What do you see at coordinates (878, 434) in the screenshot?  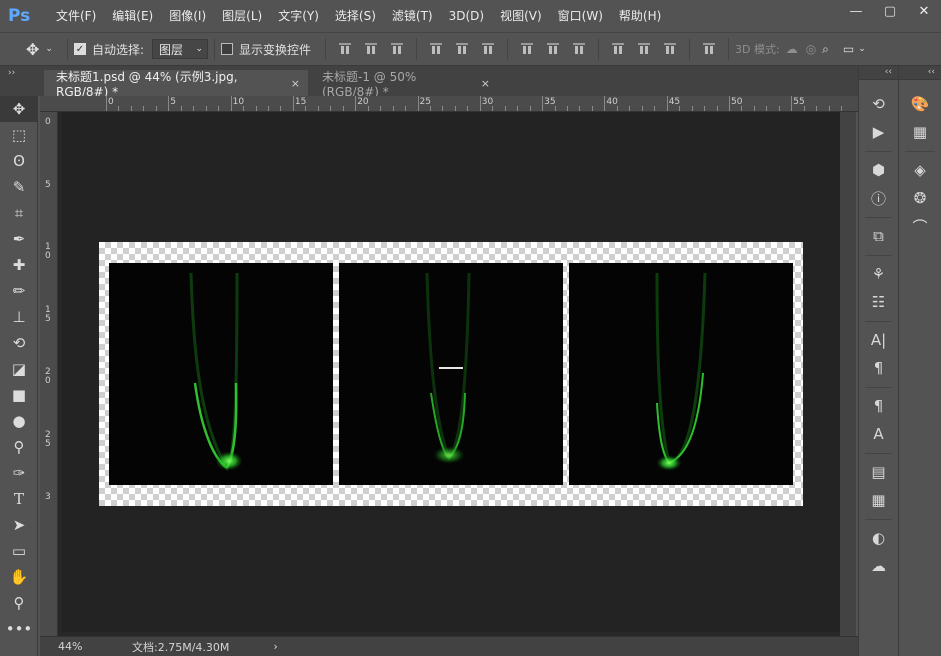 I see `character-styles-panel-icon: A` at bounding box center [878, 434].